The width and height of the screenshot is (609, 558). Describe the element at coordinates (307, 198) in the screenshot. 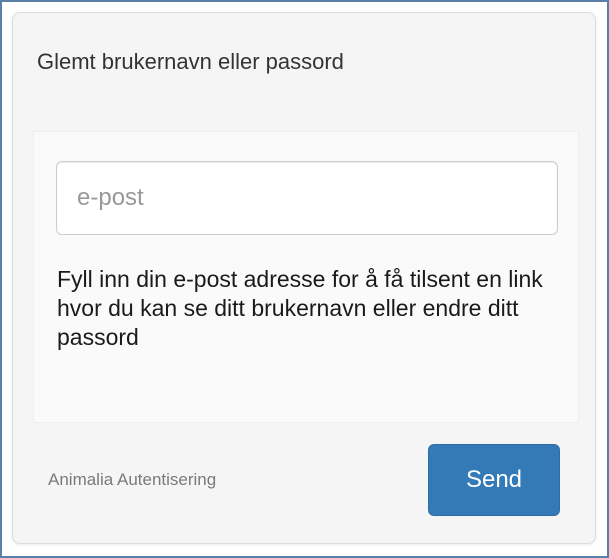

I see `email-input` at that location.